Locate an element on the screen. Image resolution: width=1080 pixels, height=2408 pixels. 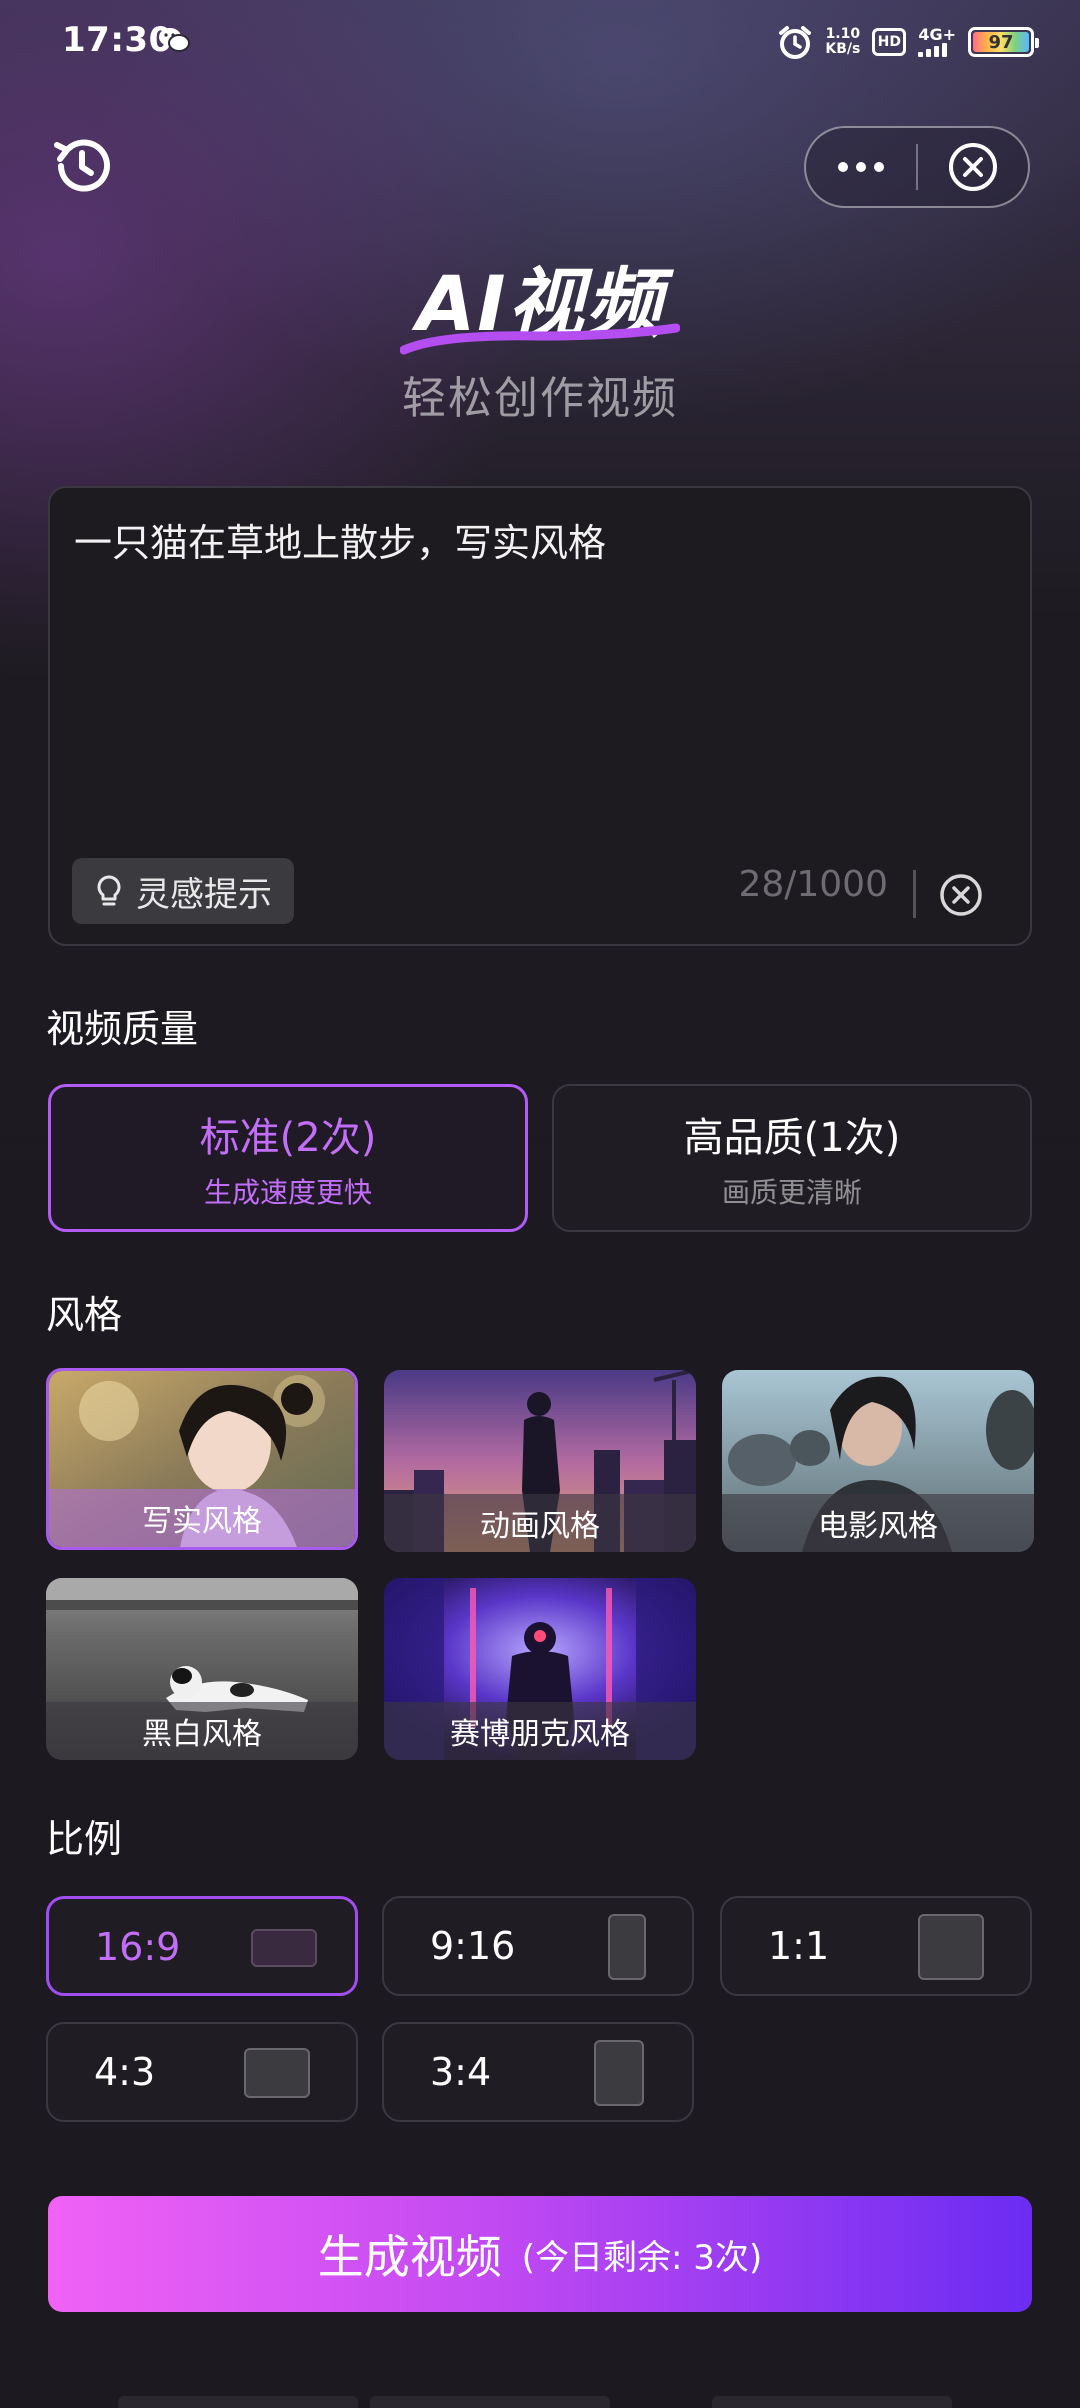
battery-icon: 97 is located at coordinates (1003, 42).